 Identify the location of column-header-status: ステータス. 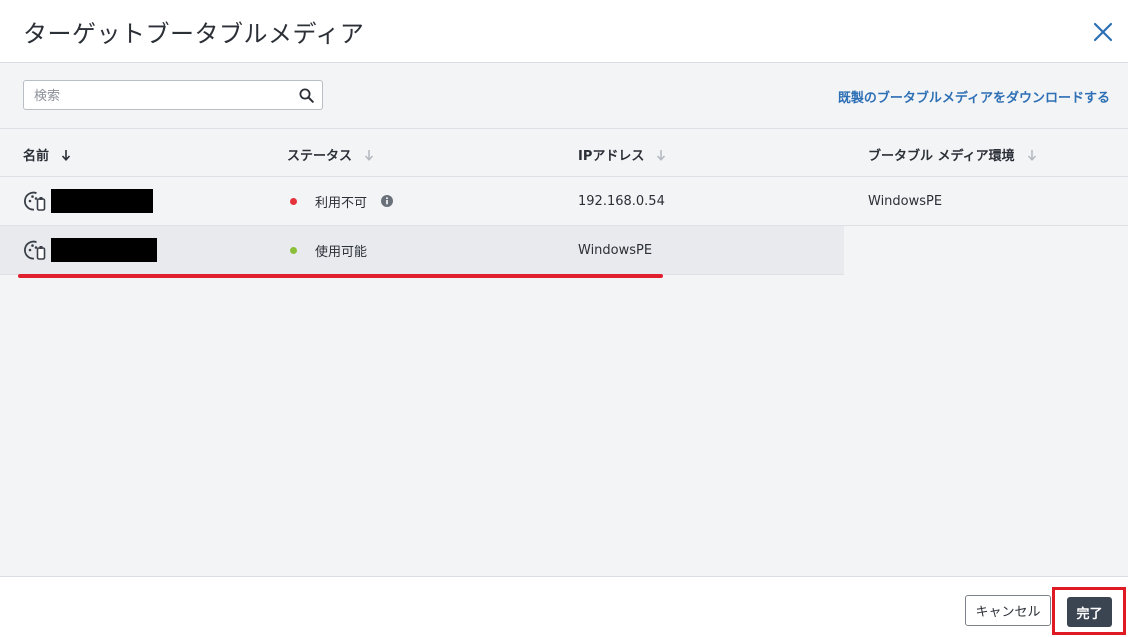
(330, 154).